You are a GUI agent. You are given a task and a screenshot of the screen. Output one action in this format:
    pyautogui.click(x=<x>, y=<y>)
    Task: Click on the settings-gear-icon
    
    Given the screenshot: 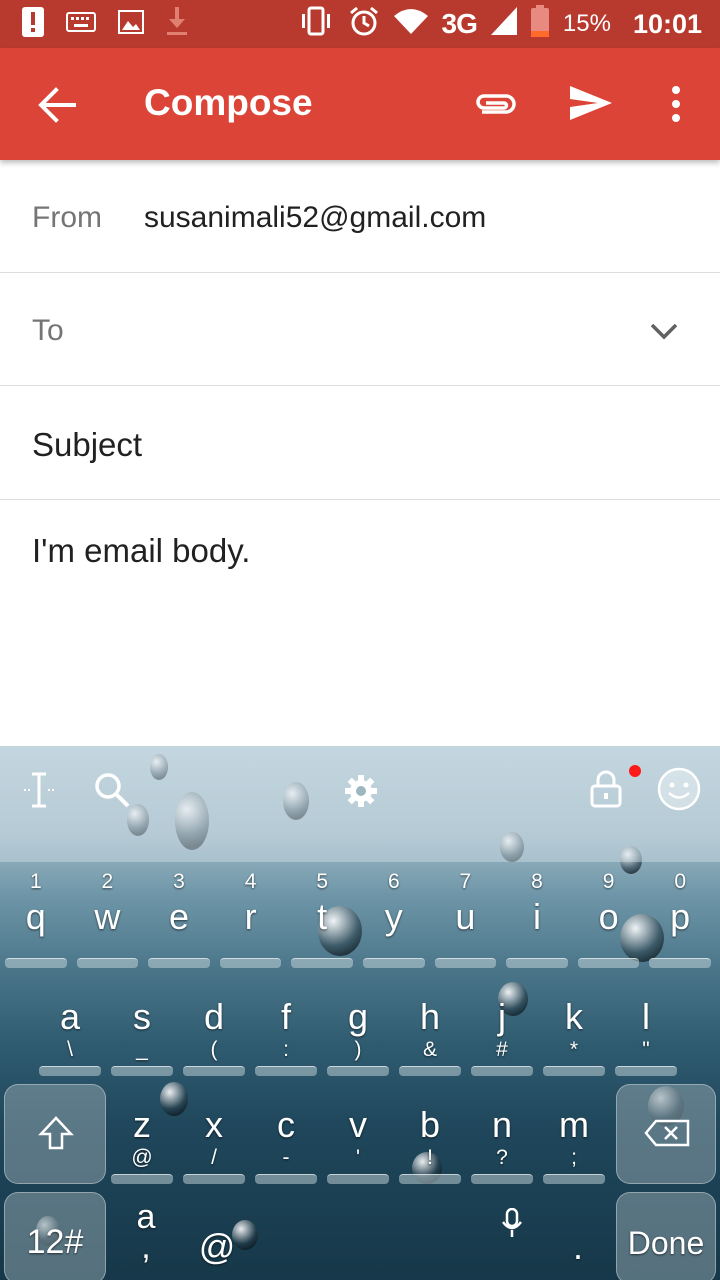 What is the action you would take?
    pyautogui.click(x=361, y=793)
    